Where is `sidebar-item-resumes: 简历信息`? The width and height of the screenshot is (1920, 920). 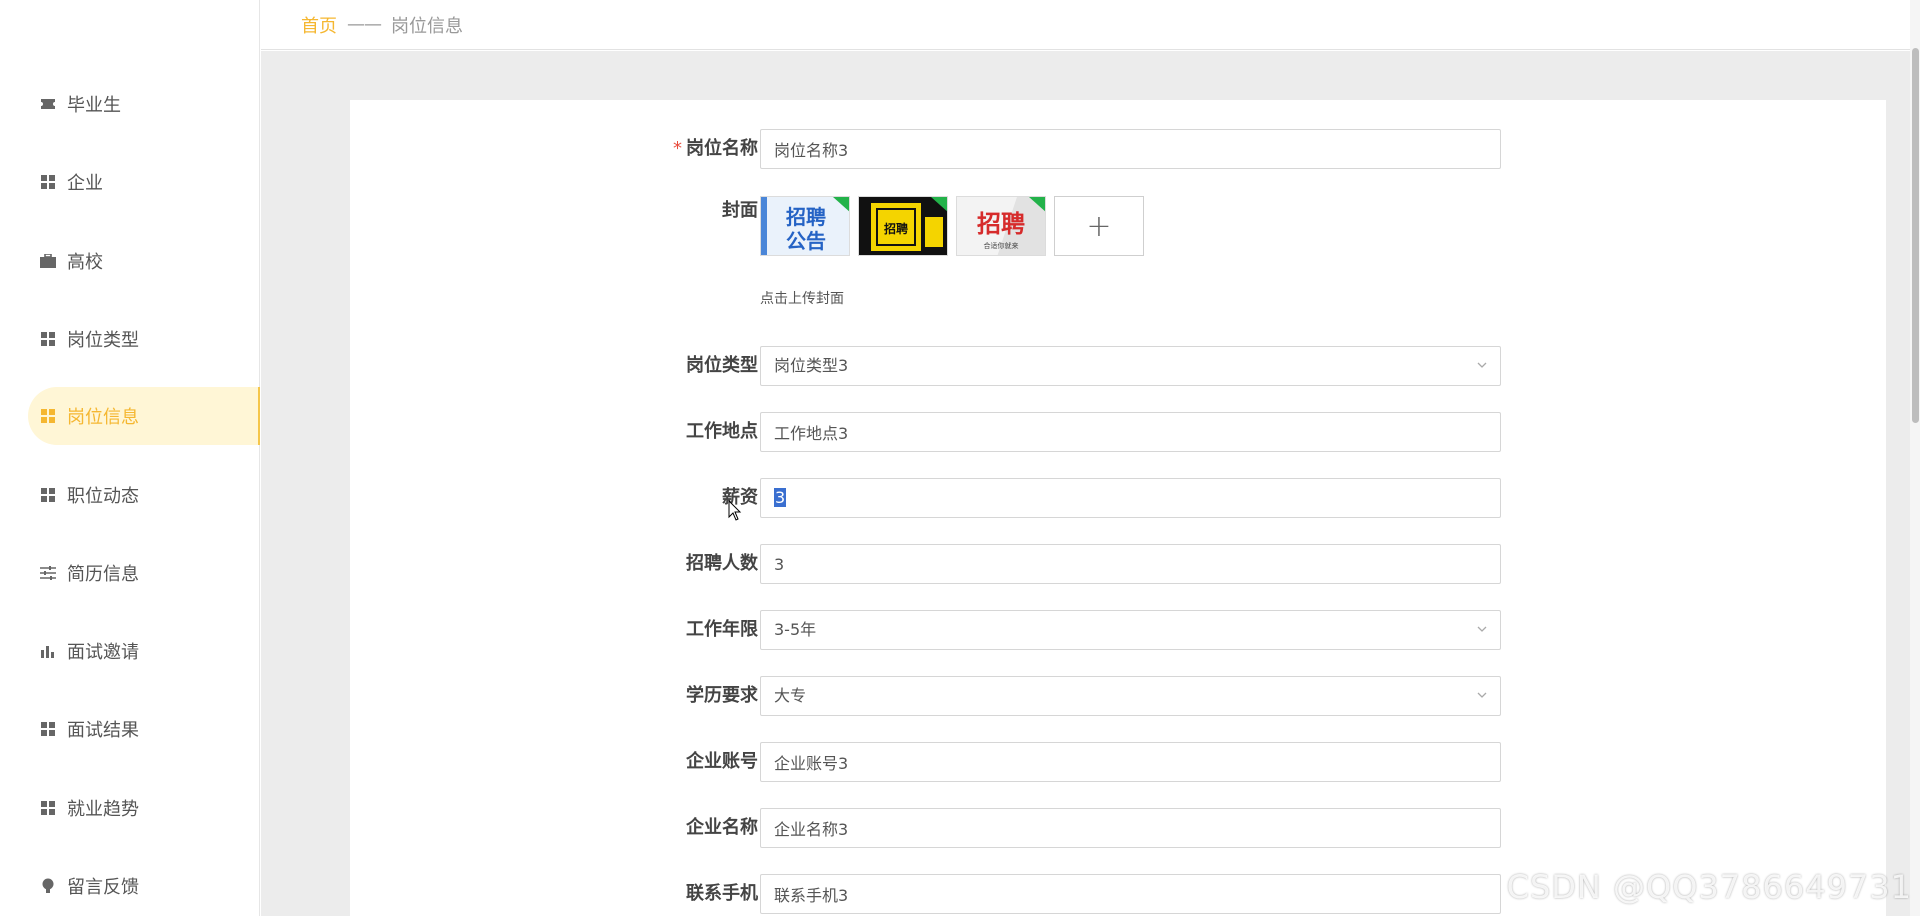 sidebar-item-resumes: 简历信息 is located at coordinates (144, 573).